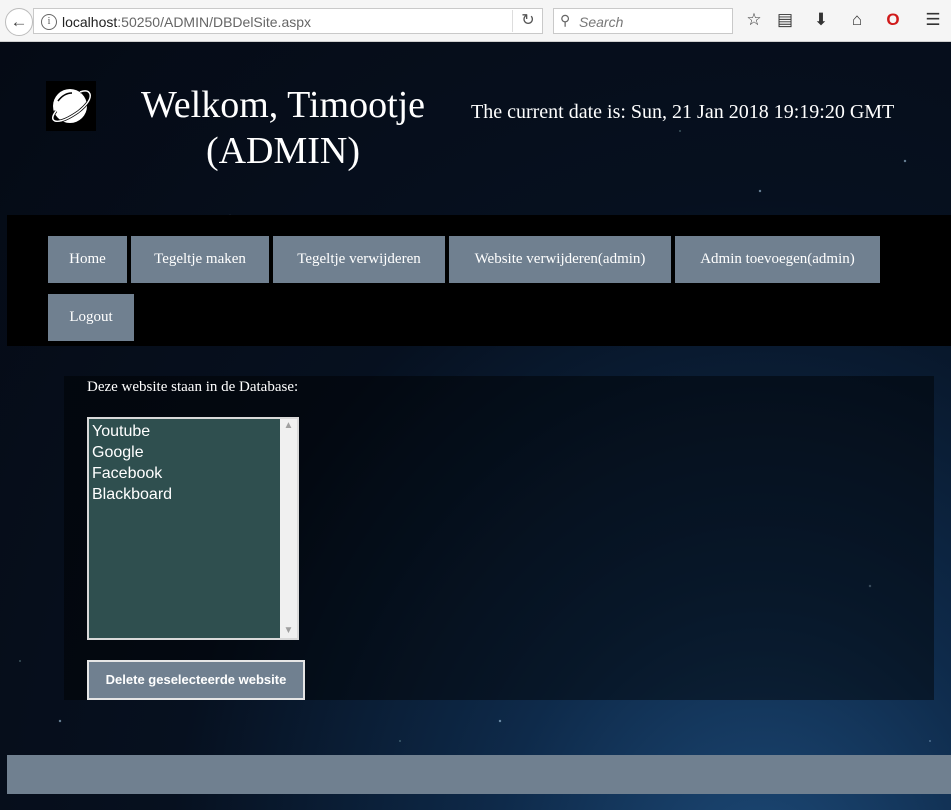 This screenshot has height=810, width=951. Describe the element at coordinates (821, 20) in the screenshot. I see `download-icon: ⬇` at that location.